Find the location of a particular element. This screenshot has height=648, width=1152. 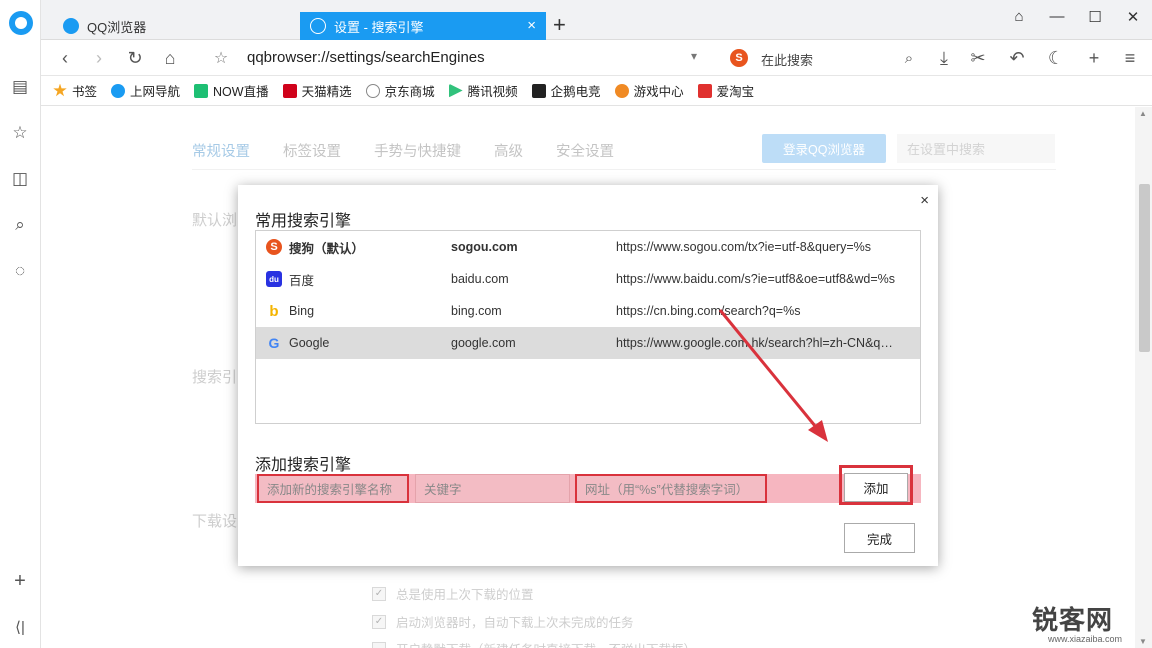

bookmark-item: 游戏中心 is located at coordinates (649, 90).